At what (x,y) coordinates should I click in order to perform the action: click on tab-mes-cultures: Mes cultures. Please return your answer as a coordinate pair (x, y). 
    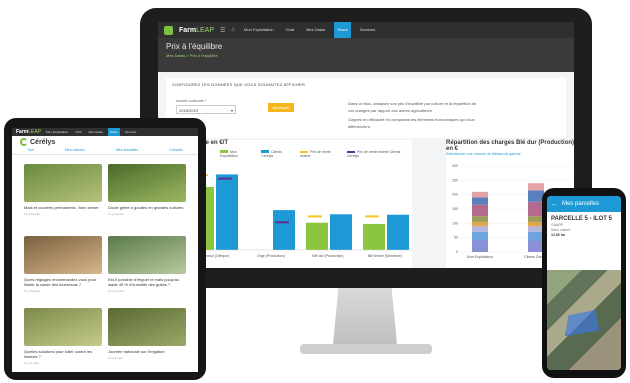
    Looking at the image, I should click on (75, 151).